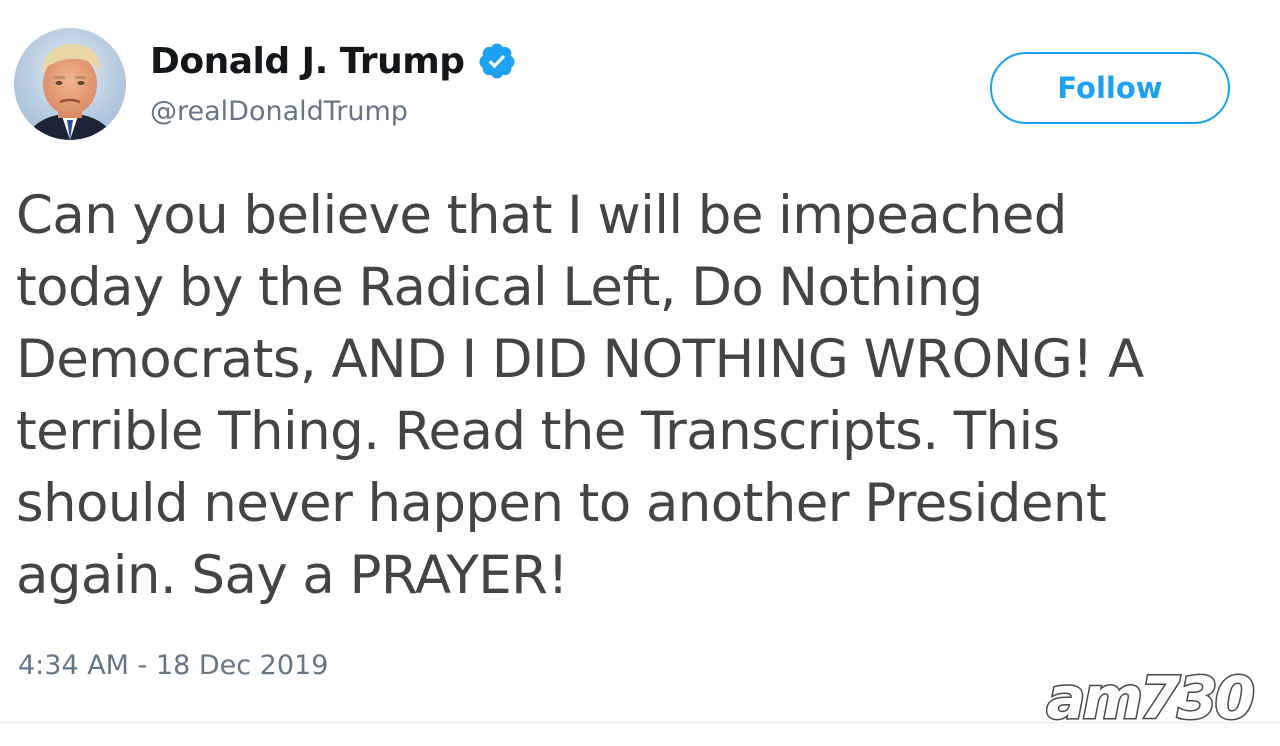 The image size is (1280, 746). Describe the element at coordinates (1110, 88) in the screenshot. I see `follow-button: Follow` at that location.